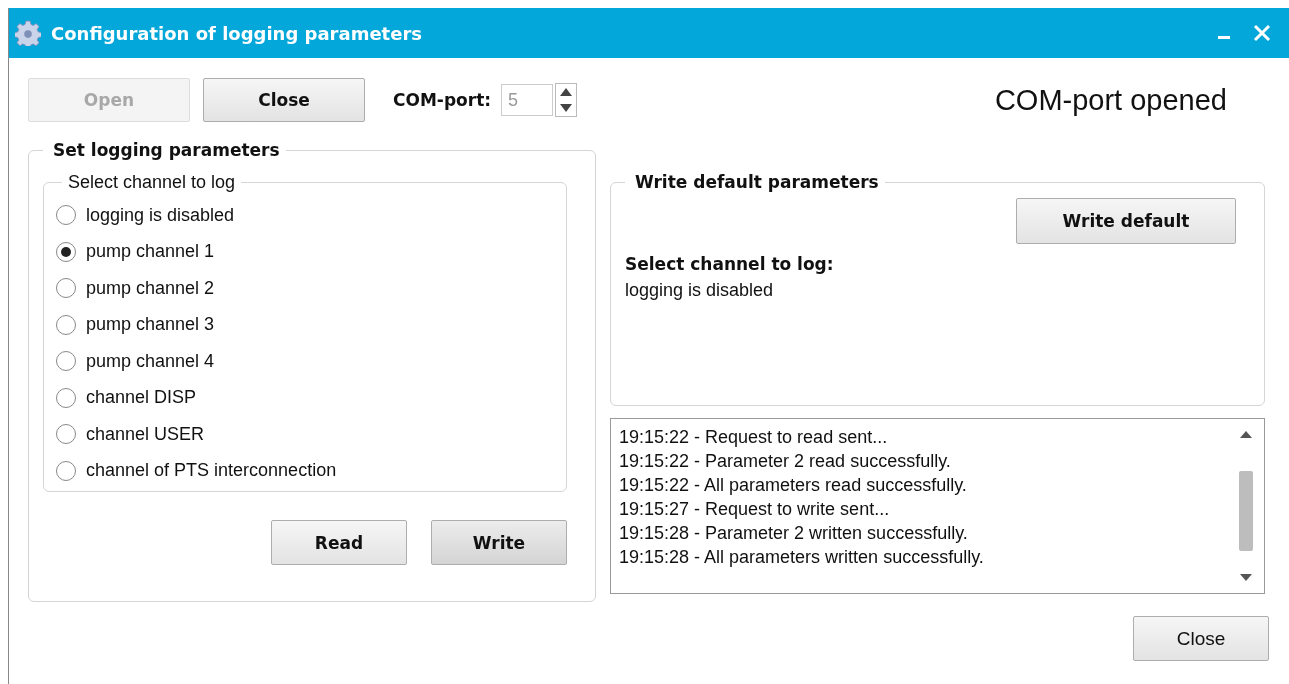 The height and width of the screenshot is (684, 1289). Describe the element at coordinates (306, 434) in the screenshot. I see `radio-option: channel USER` at that location.